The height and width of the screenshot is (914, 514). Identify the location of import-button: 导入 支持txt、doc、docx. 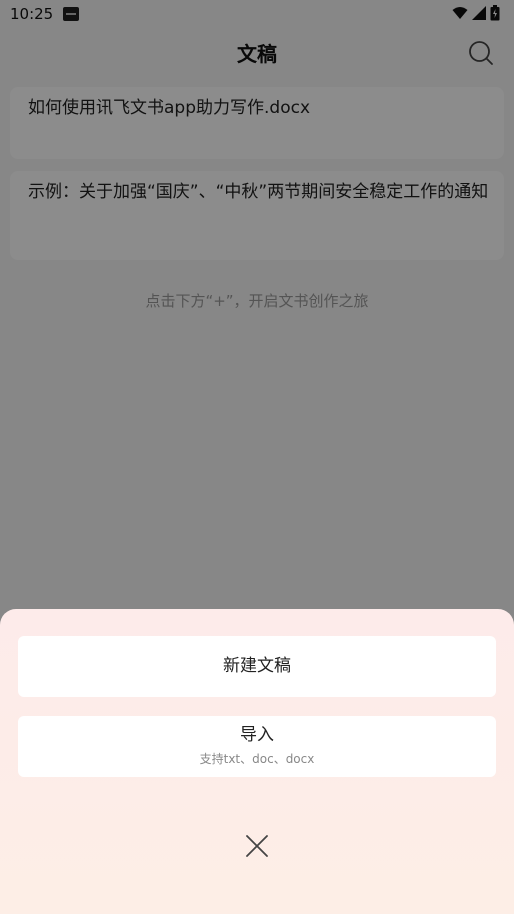
(257, 746).